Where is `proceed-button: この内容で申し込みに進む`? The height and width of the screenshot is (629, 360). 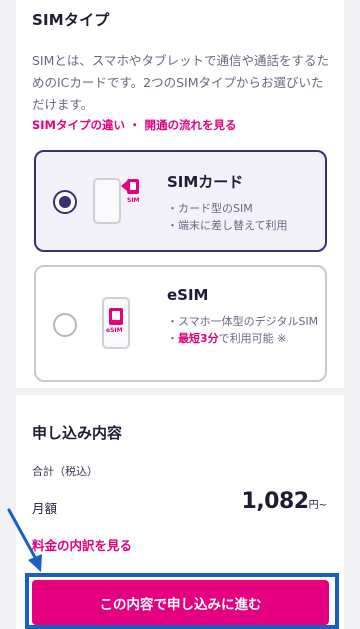 proceed-button: この内容で申し込みに進む is located at coordinates (180, 602).